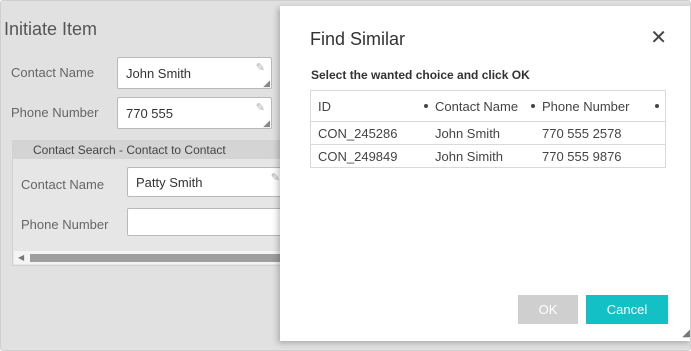 Image resolution: width=691 pixels, height=351 pixels. I want to click on cell-contact-name: John Smith, so click(481, 133).